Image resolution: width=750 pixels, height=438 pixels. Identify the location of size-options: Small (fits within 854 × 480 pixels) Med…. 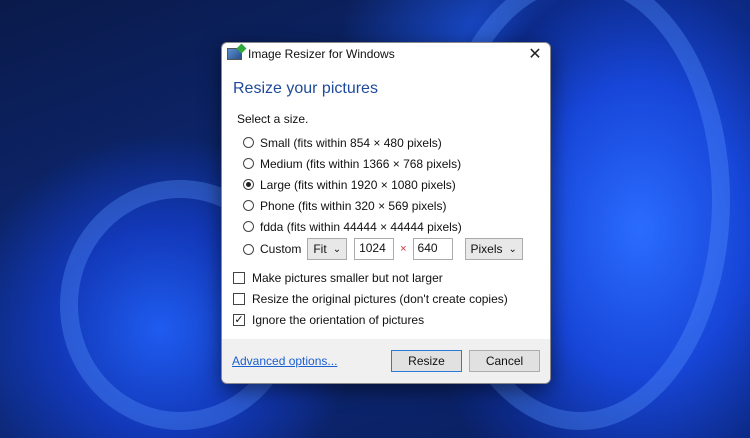
(386, 196).